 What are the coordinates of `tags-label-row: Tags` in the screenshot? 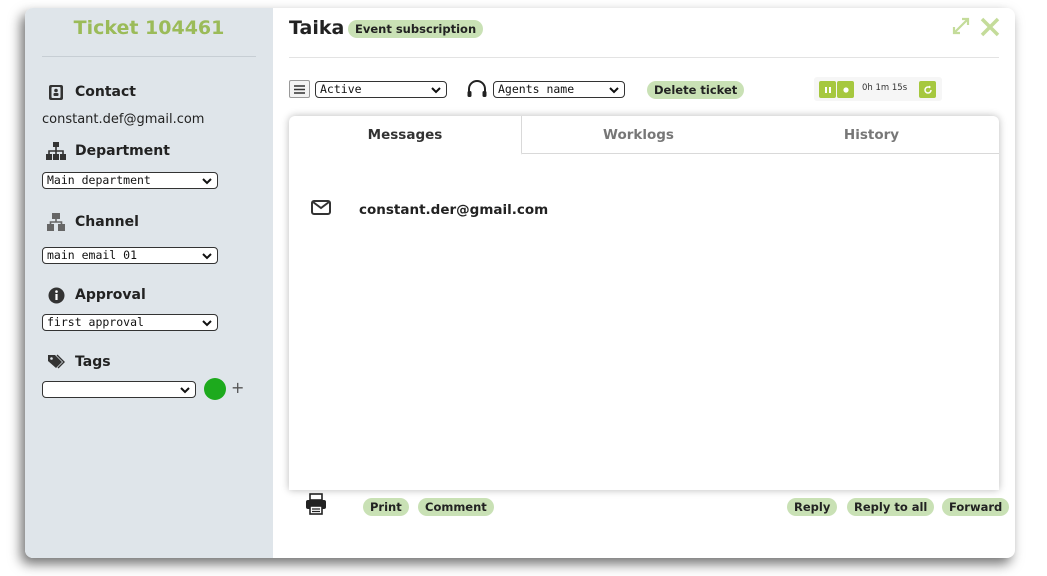 It's located at (78, 362).